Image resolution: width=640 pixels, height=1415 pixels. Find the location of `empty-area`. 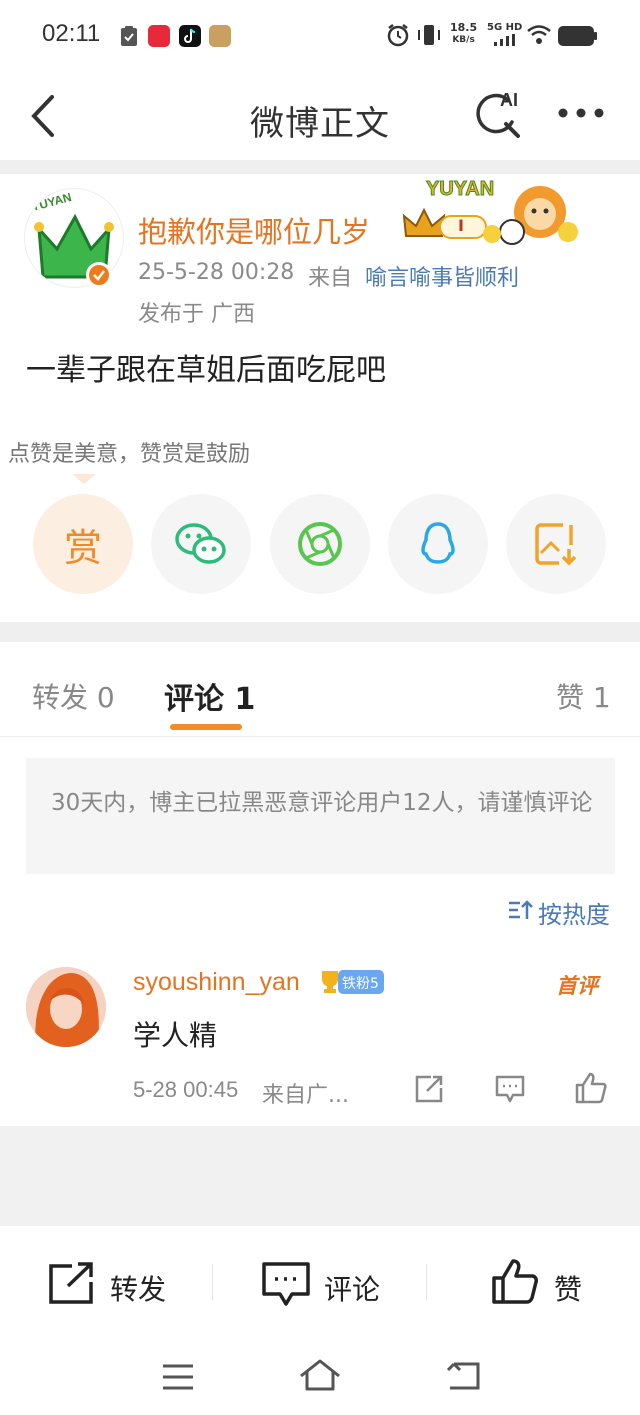

empty-area is located at coordinates (320, 1176).